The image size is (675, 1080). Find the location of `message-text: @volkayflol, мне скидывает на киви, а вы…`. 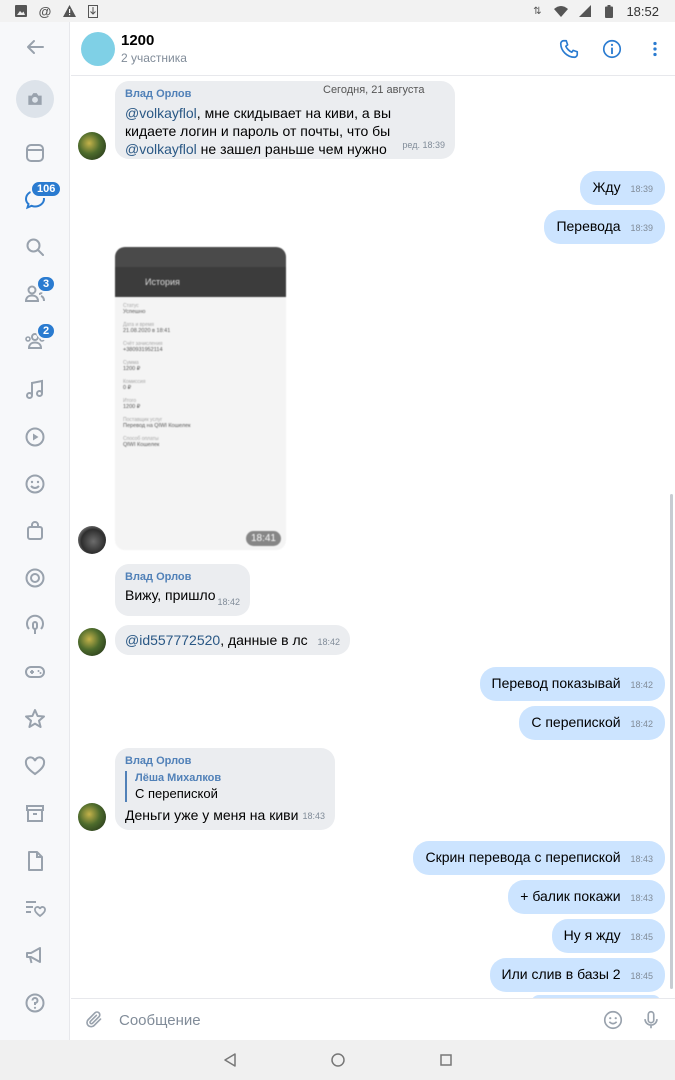

message-text: @volkayflol, мне скидывает на киви, а вы… is located at coordinates (258, 131).